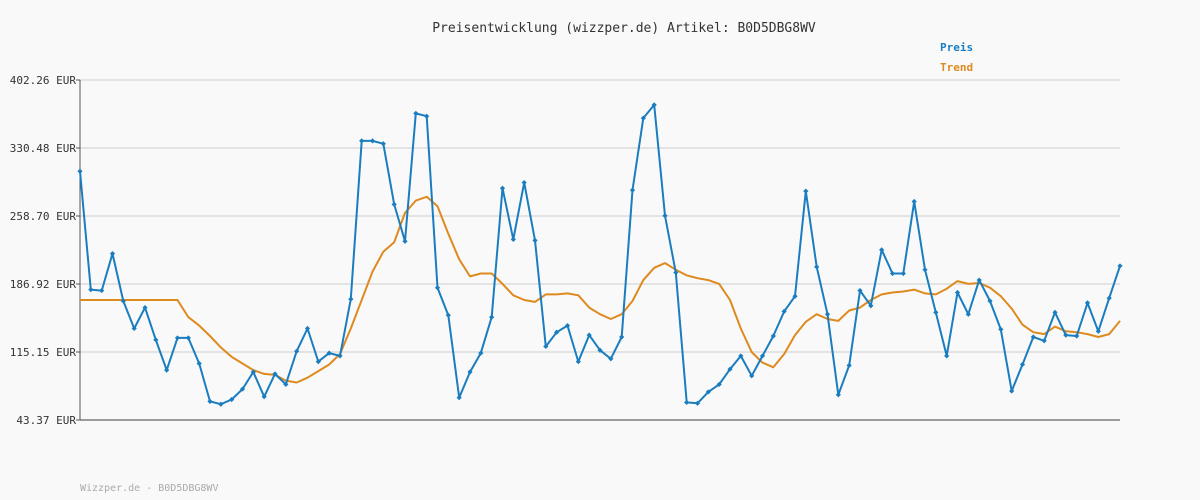  Describe the element at coordinates (43, 284) in the screenshot. I see `y-tick-label: 186.92 EUR` at that location.